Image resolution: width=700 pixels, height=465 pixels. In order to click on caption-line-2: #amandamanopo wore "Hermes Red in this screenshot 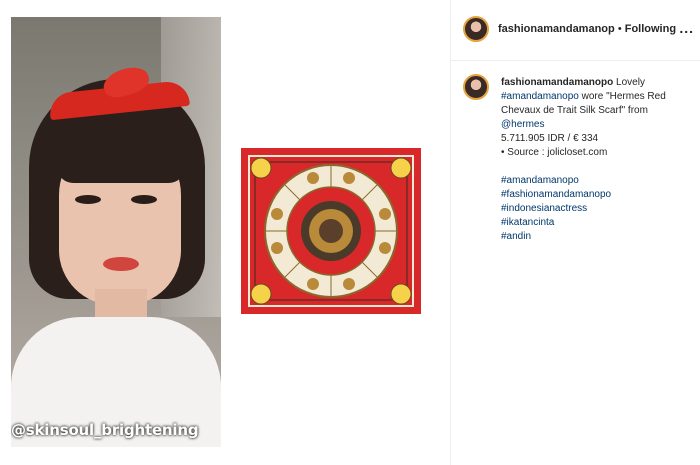, I will do `click(600, 97)`.